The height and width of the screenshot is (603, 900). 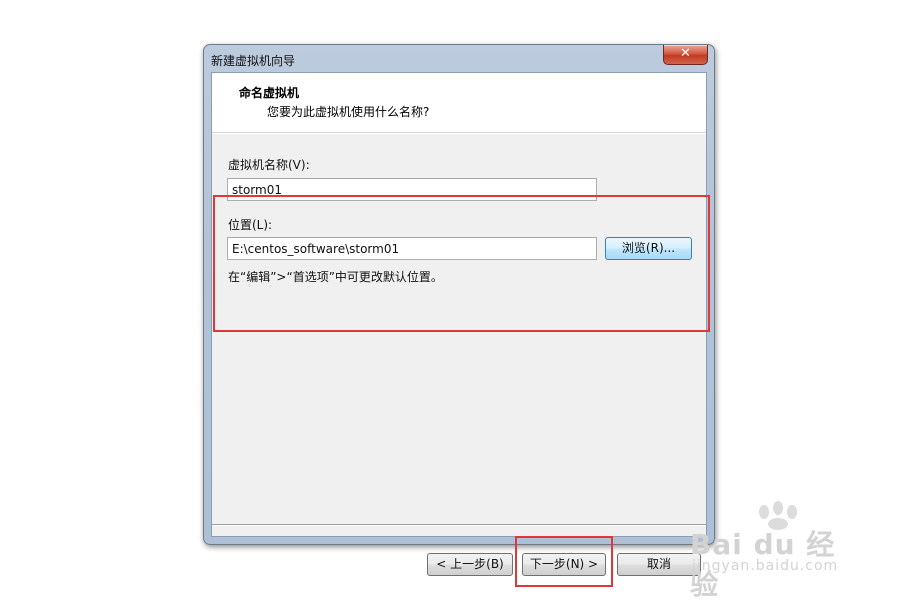 I want to click on close-icon: ✕, so click(x=685, y=53).